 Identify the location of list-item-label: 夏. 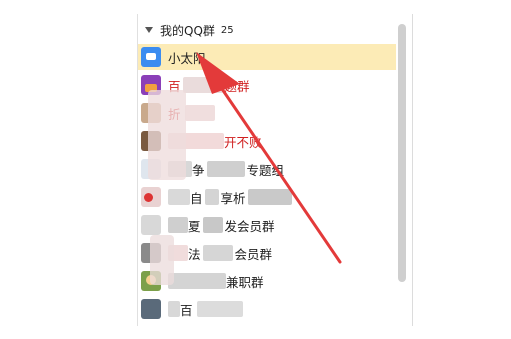
(194, 226).